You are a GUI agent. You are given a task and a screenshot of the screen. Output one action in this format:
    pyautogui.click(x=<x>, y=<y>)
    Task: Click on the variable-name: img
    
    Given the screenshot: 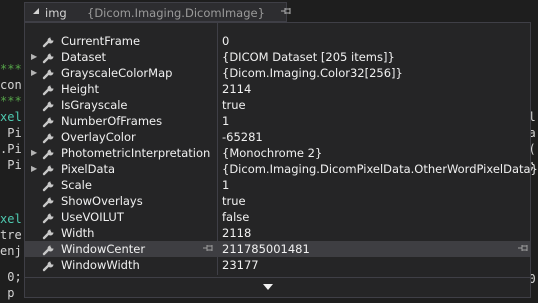 What is the action you would take?
    pyautogui.click(x=56, y=13)
    